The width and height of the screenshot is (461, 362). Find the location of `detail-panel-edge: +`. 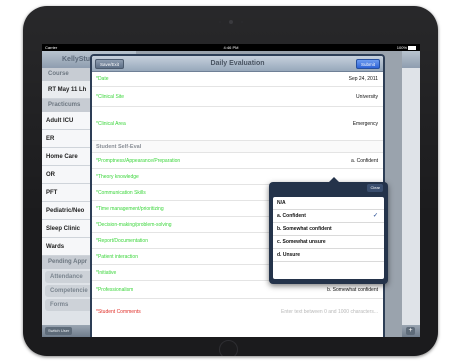

detail-panel-edge: + is located at coordinates (411, 194).